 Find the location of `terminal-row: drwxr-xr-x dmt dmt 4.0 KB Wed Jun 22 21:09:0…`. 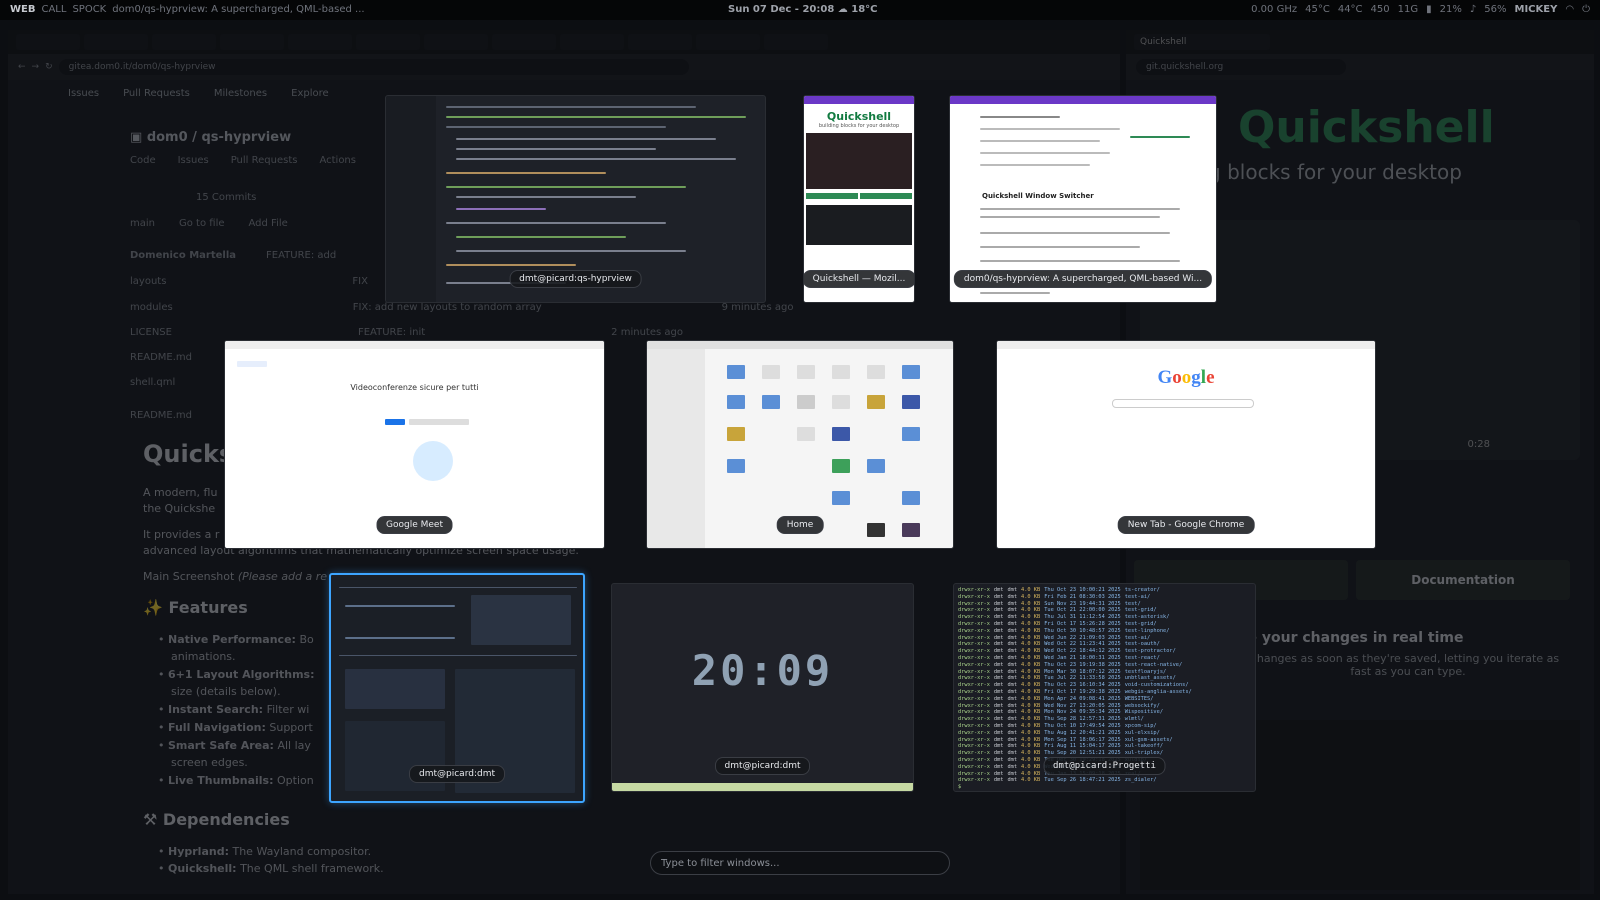

terminal-row: drwxr-xr-x dmt dmt 4.0 KB Wed Jun 22 21:09:0… is located at coordinates (1104, 638).